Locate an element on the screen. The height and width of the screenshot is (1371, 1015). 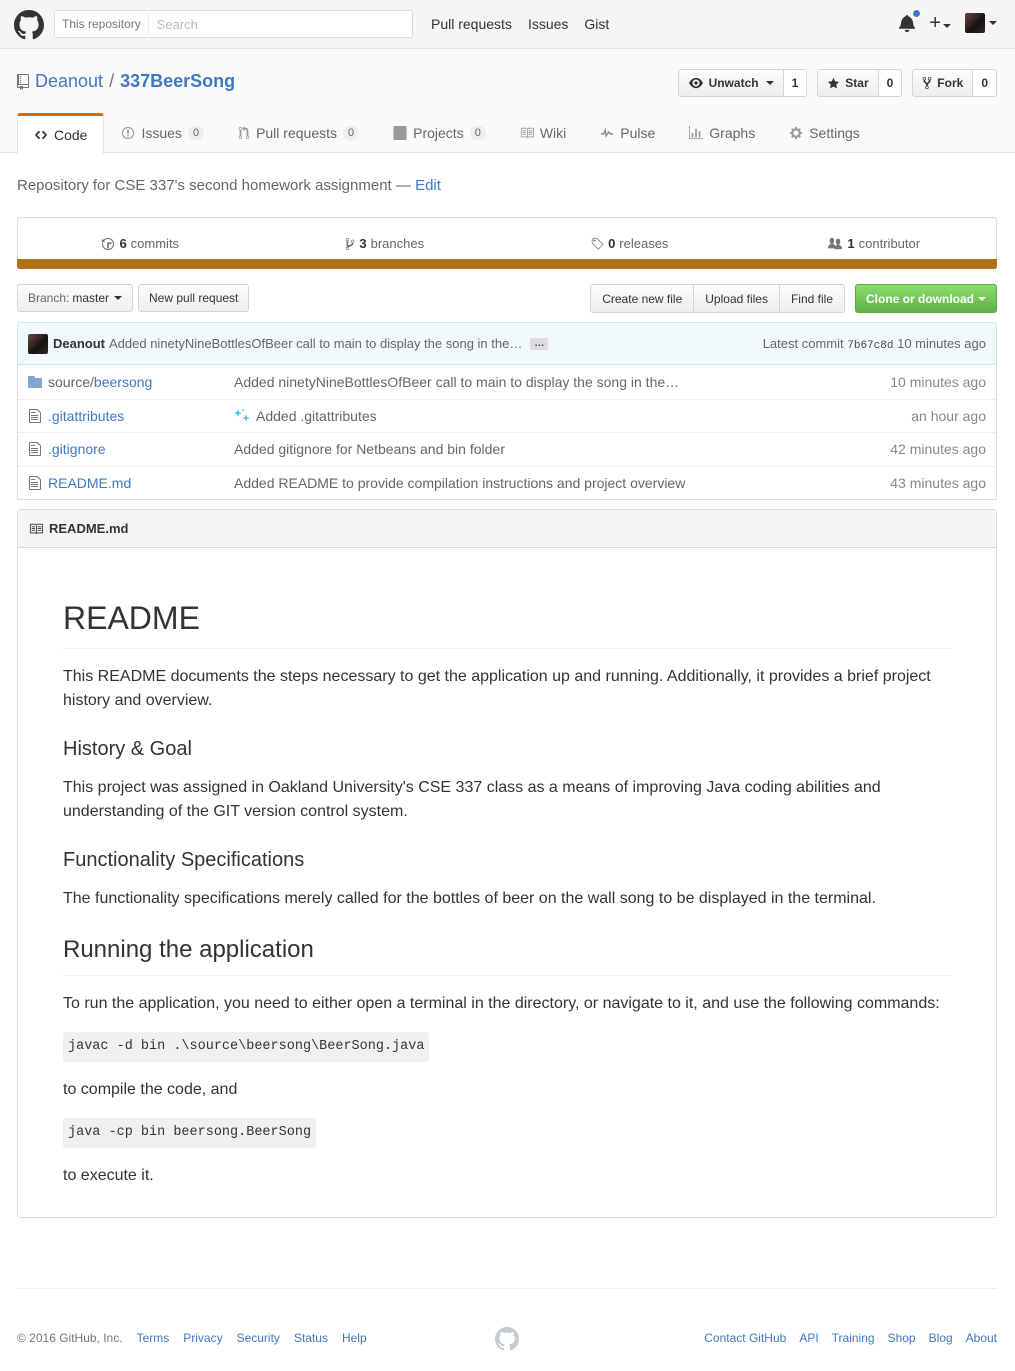
forks-count: 0 is located at coordinates (985, 83).